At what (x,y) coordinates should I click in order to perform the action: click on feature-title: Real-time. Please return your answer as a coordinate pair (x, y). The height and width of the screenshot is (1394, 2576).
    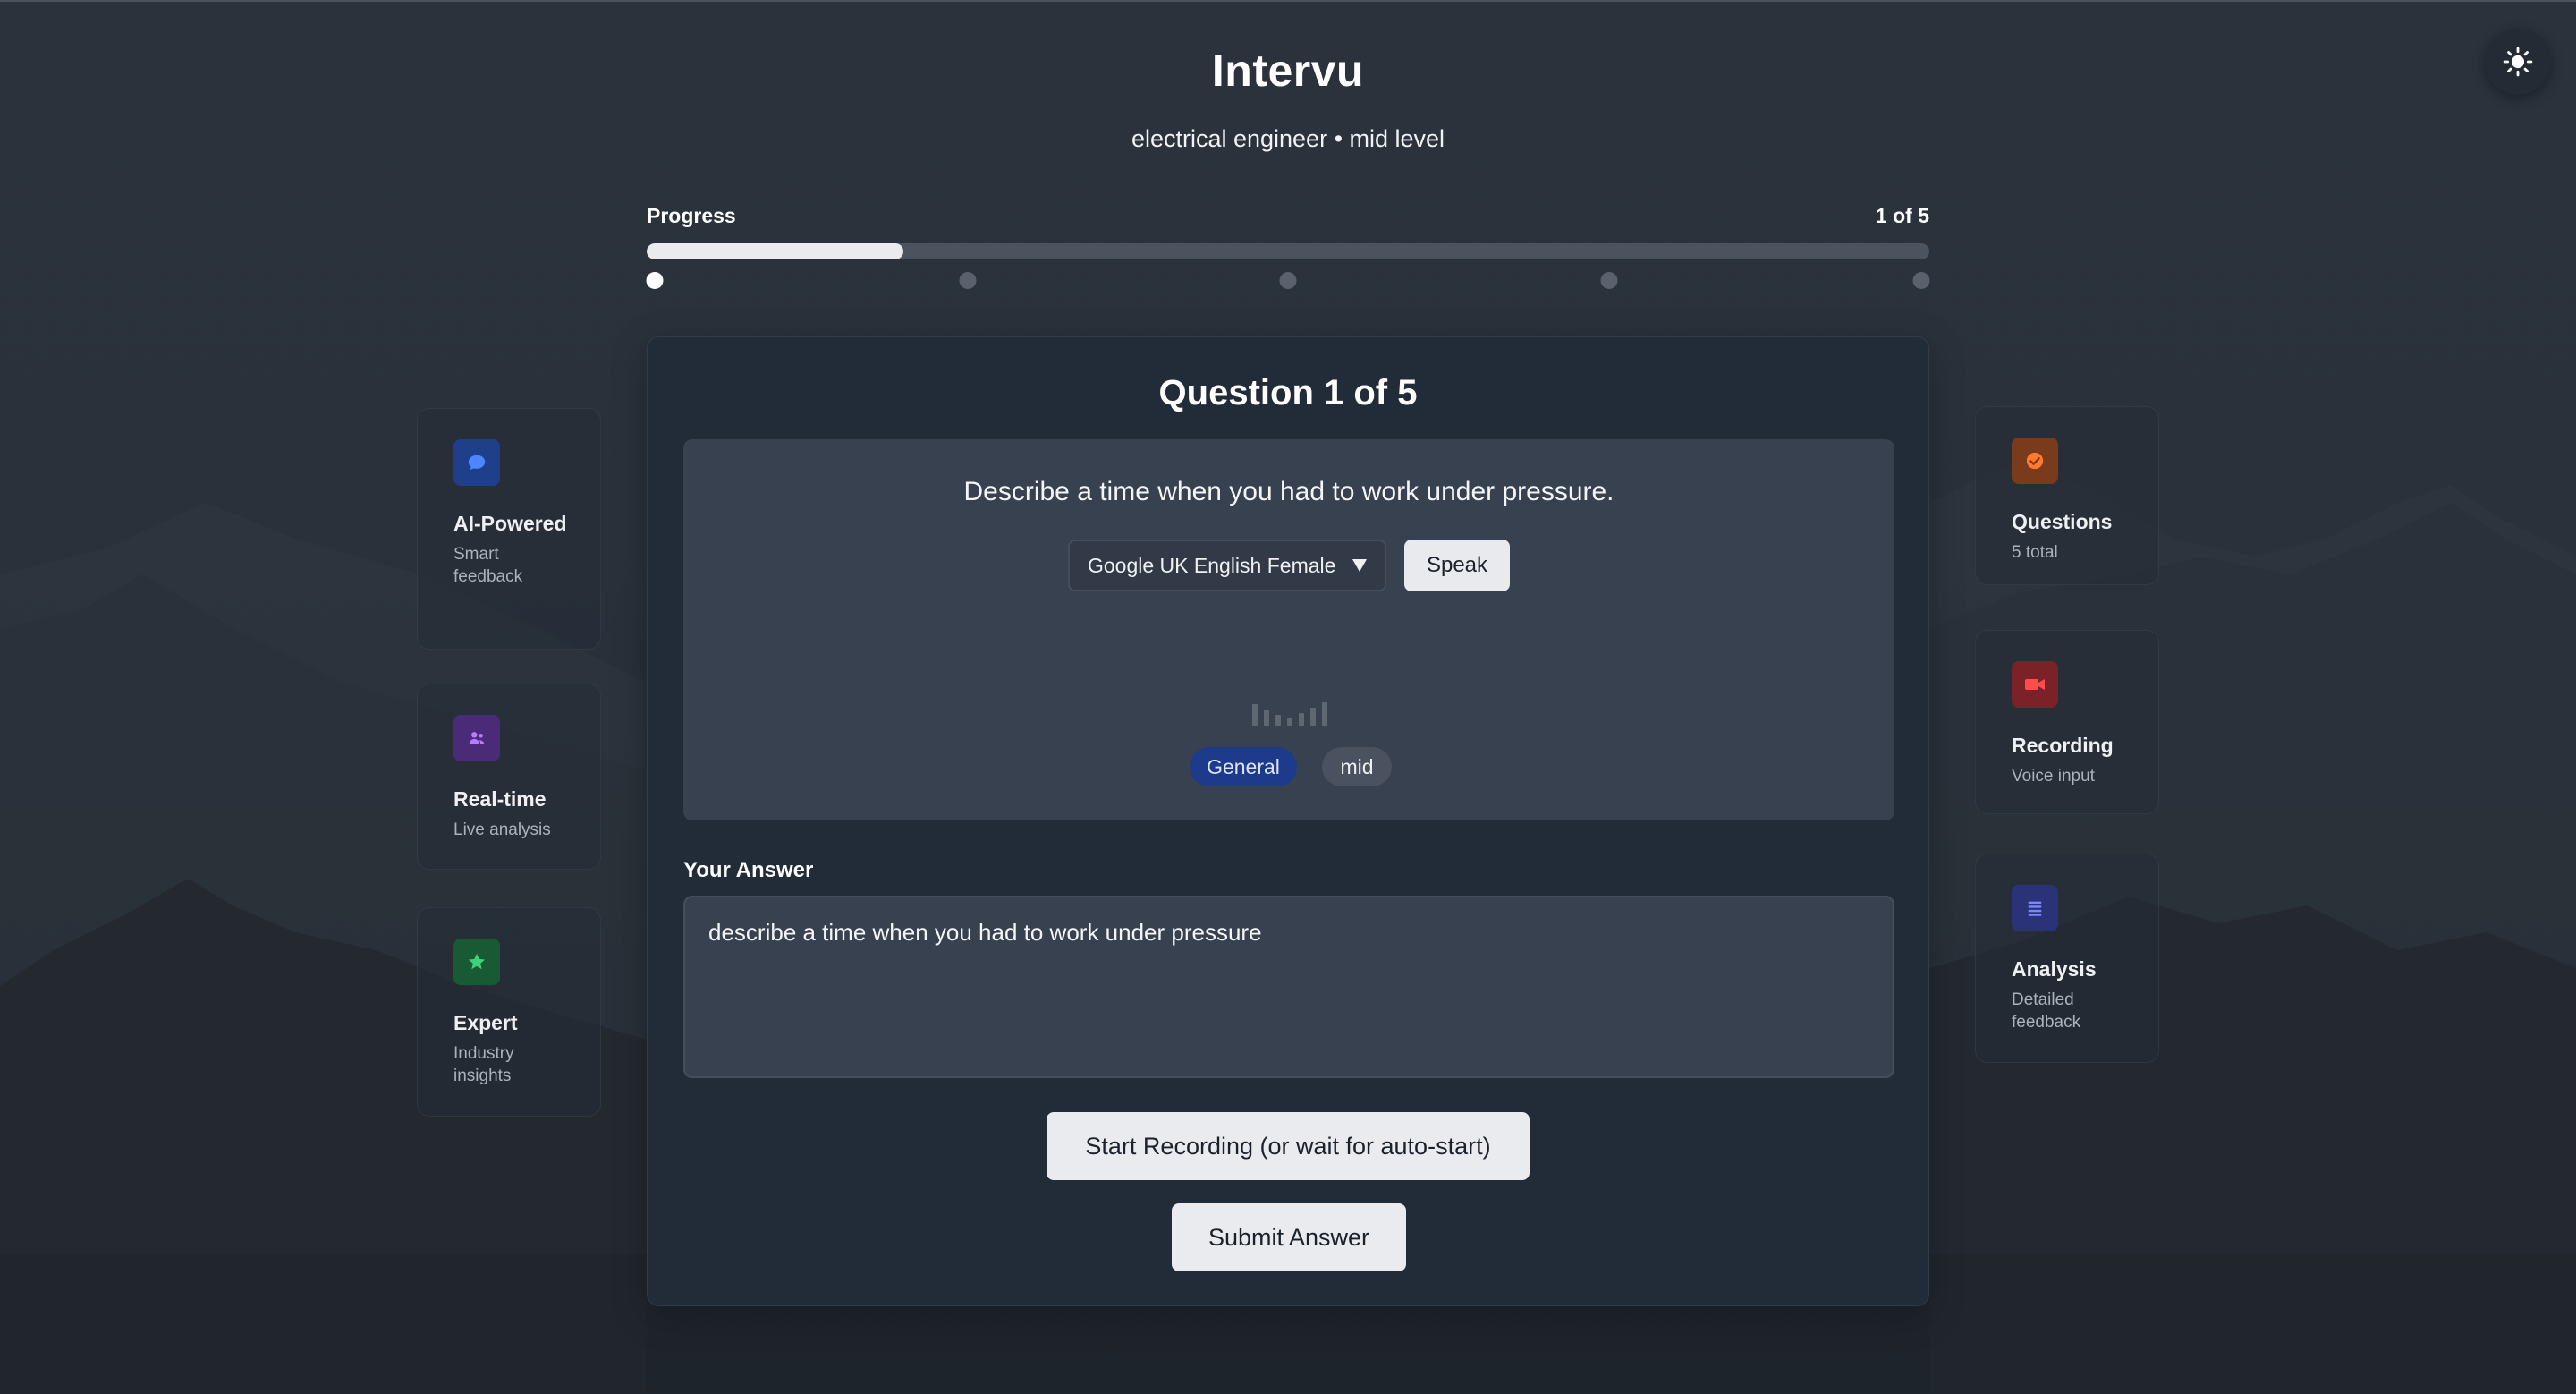
    Looking at the image, I should click on (500, 799).